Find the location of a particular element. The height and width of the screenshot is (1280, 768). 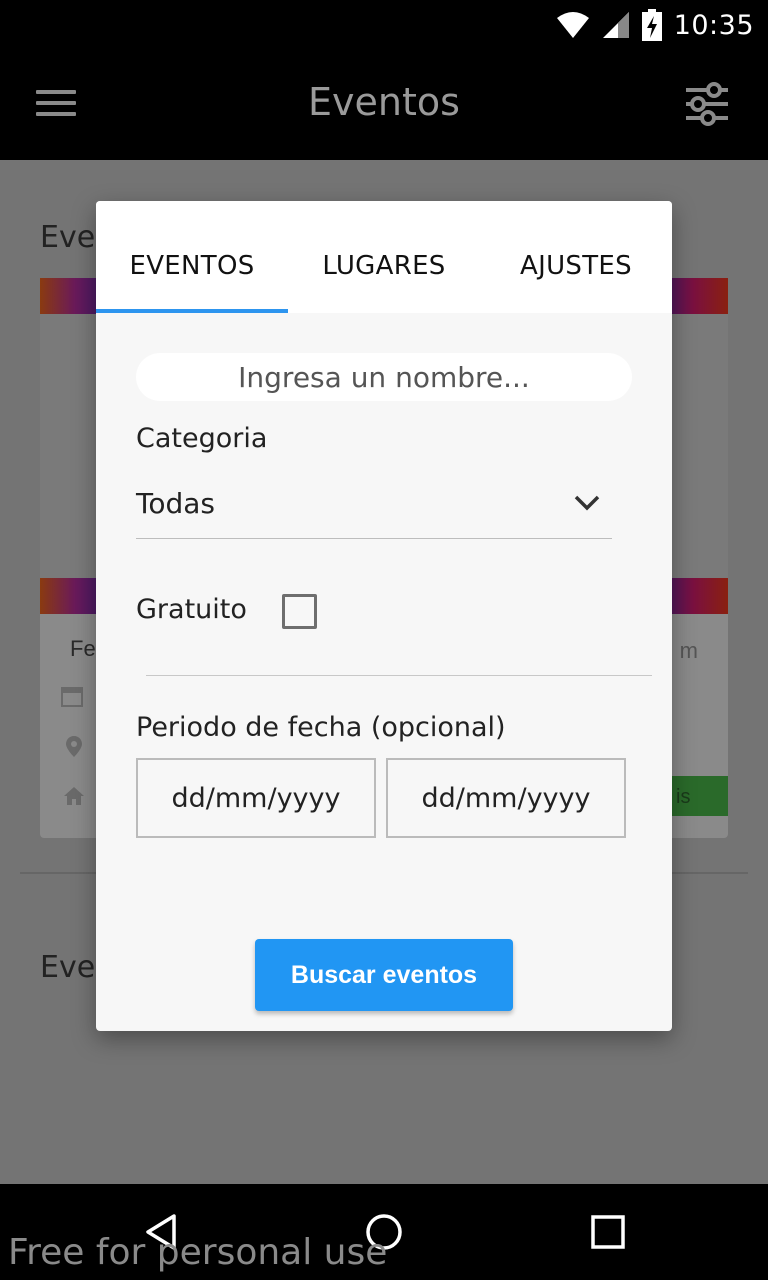

app-bar: Eventos is located at coordinates (384, 105).